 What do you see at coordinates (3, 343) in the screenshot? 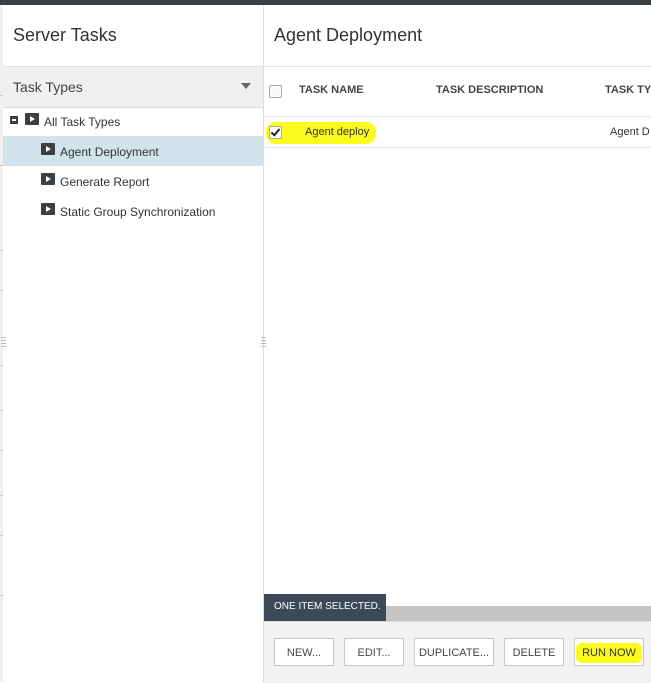
I see `resize-grip-left` at bounding box center [3, 343].